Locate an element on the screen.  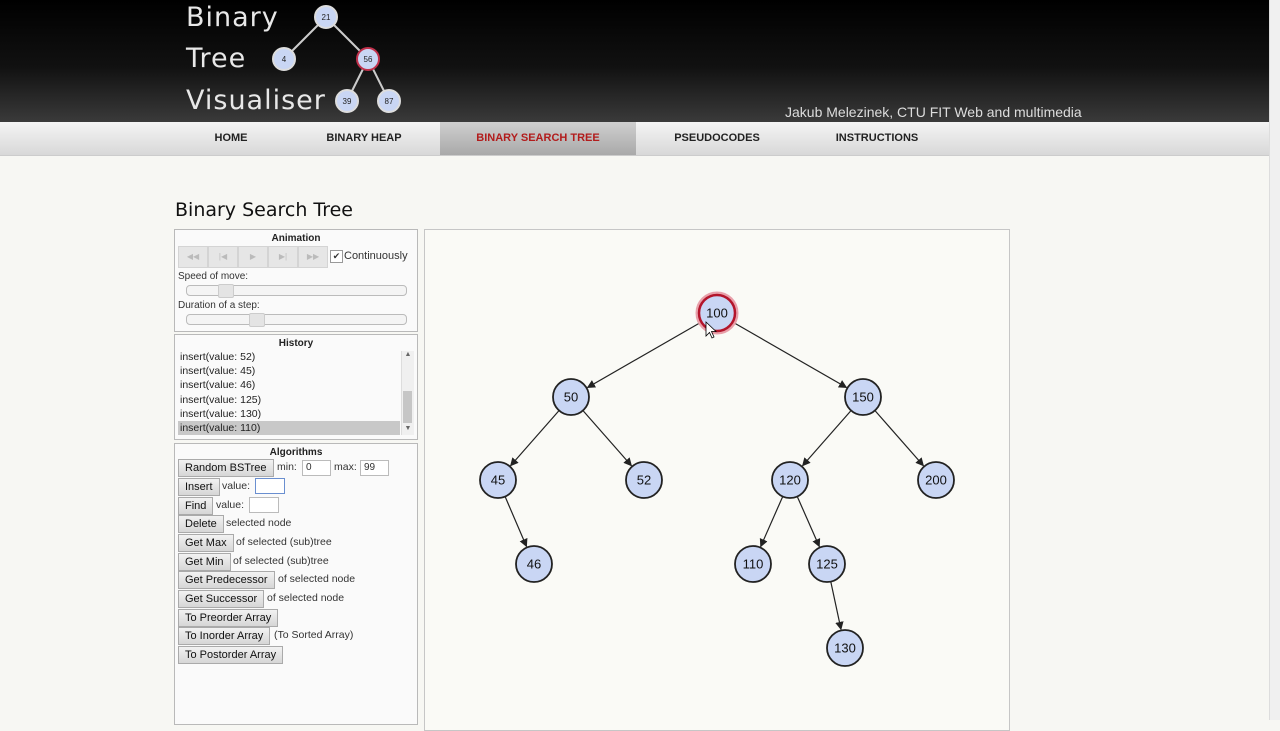
logo-word-tree: Tree is located at coordinates (216, 58).